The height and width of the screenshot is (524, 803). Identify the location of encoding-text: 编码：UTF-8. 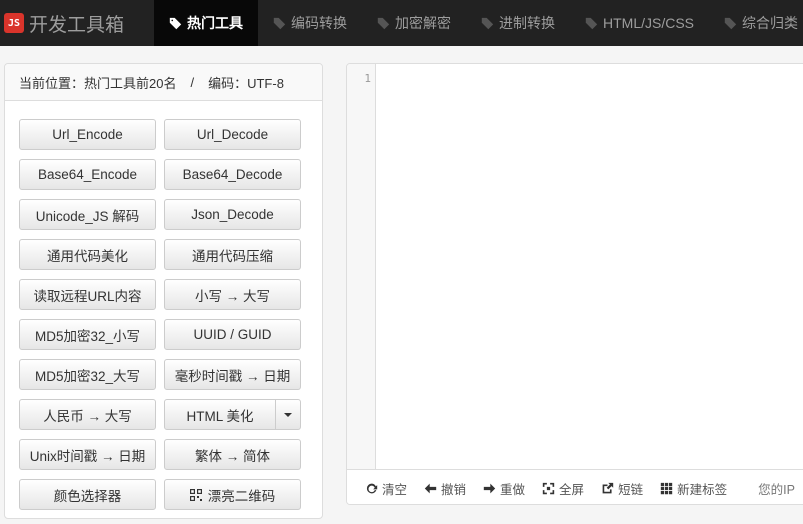
(246, 83).